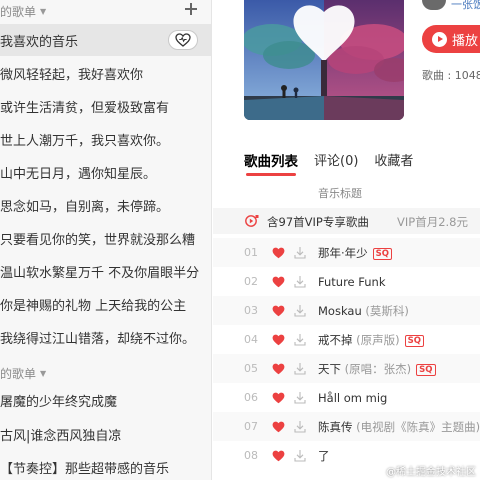 Image resolution: width=480 pixels, height=480 pixels. I want to click on sidebar-playlist-item: 【节奏控】那些超带感的音乐, so click(105, 465).